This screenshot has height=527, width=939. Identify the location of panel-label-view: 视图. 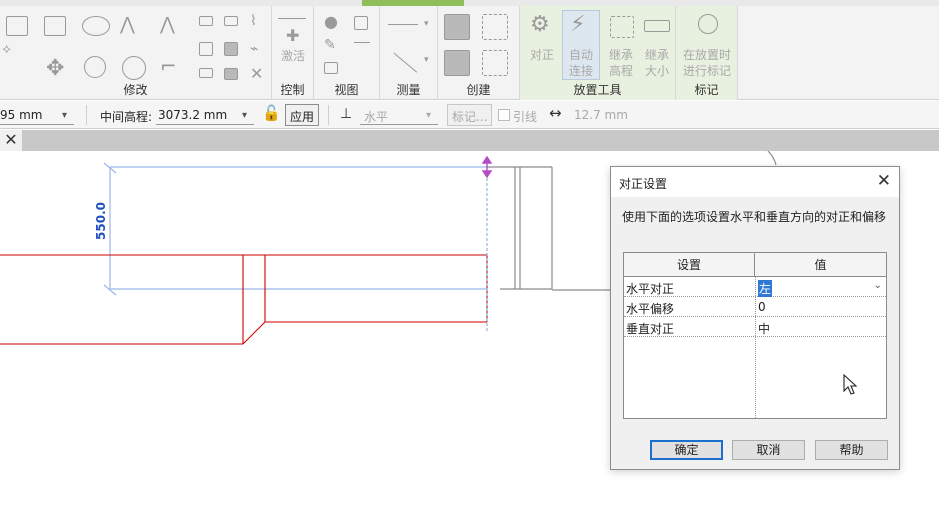
(346, 90).